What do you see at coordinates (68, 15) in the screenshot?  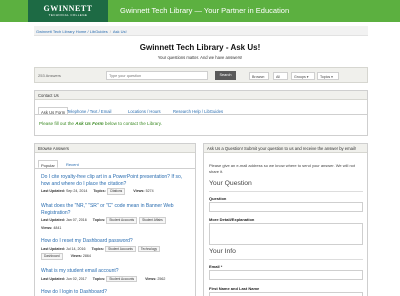 I see `logo-subtitle: TECHNICAL COLLEGE` at bounding box center [68, 15].